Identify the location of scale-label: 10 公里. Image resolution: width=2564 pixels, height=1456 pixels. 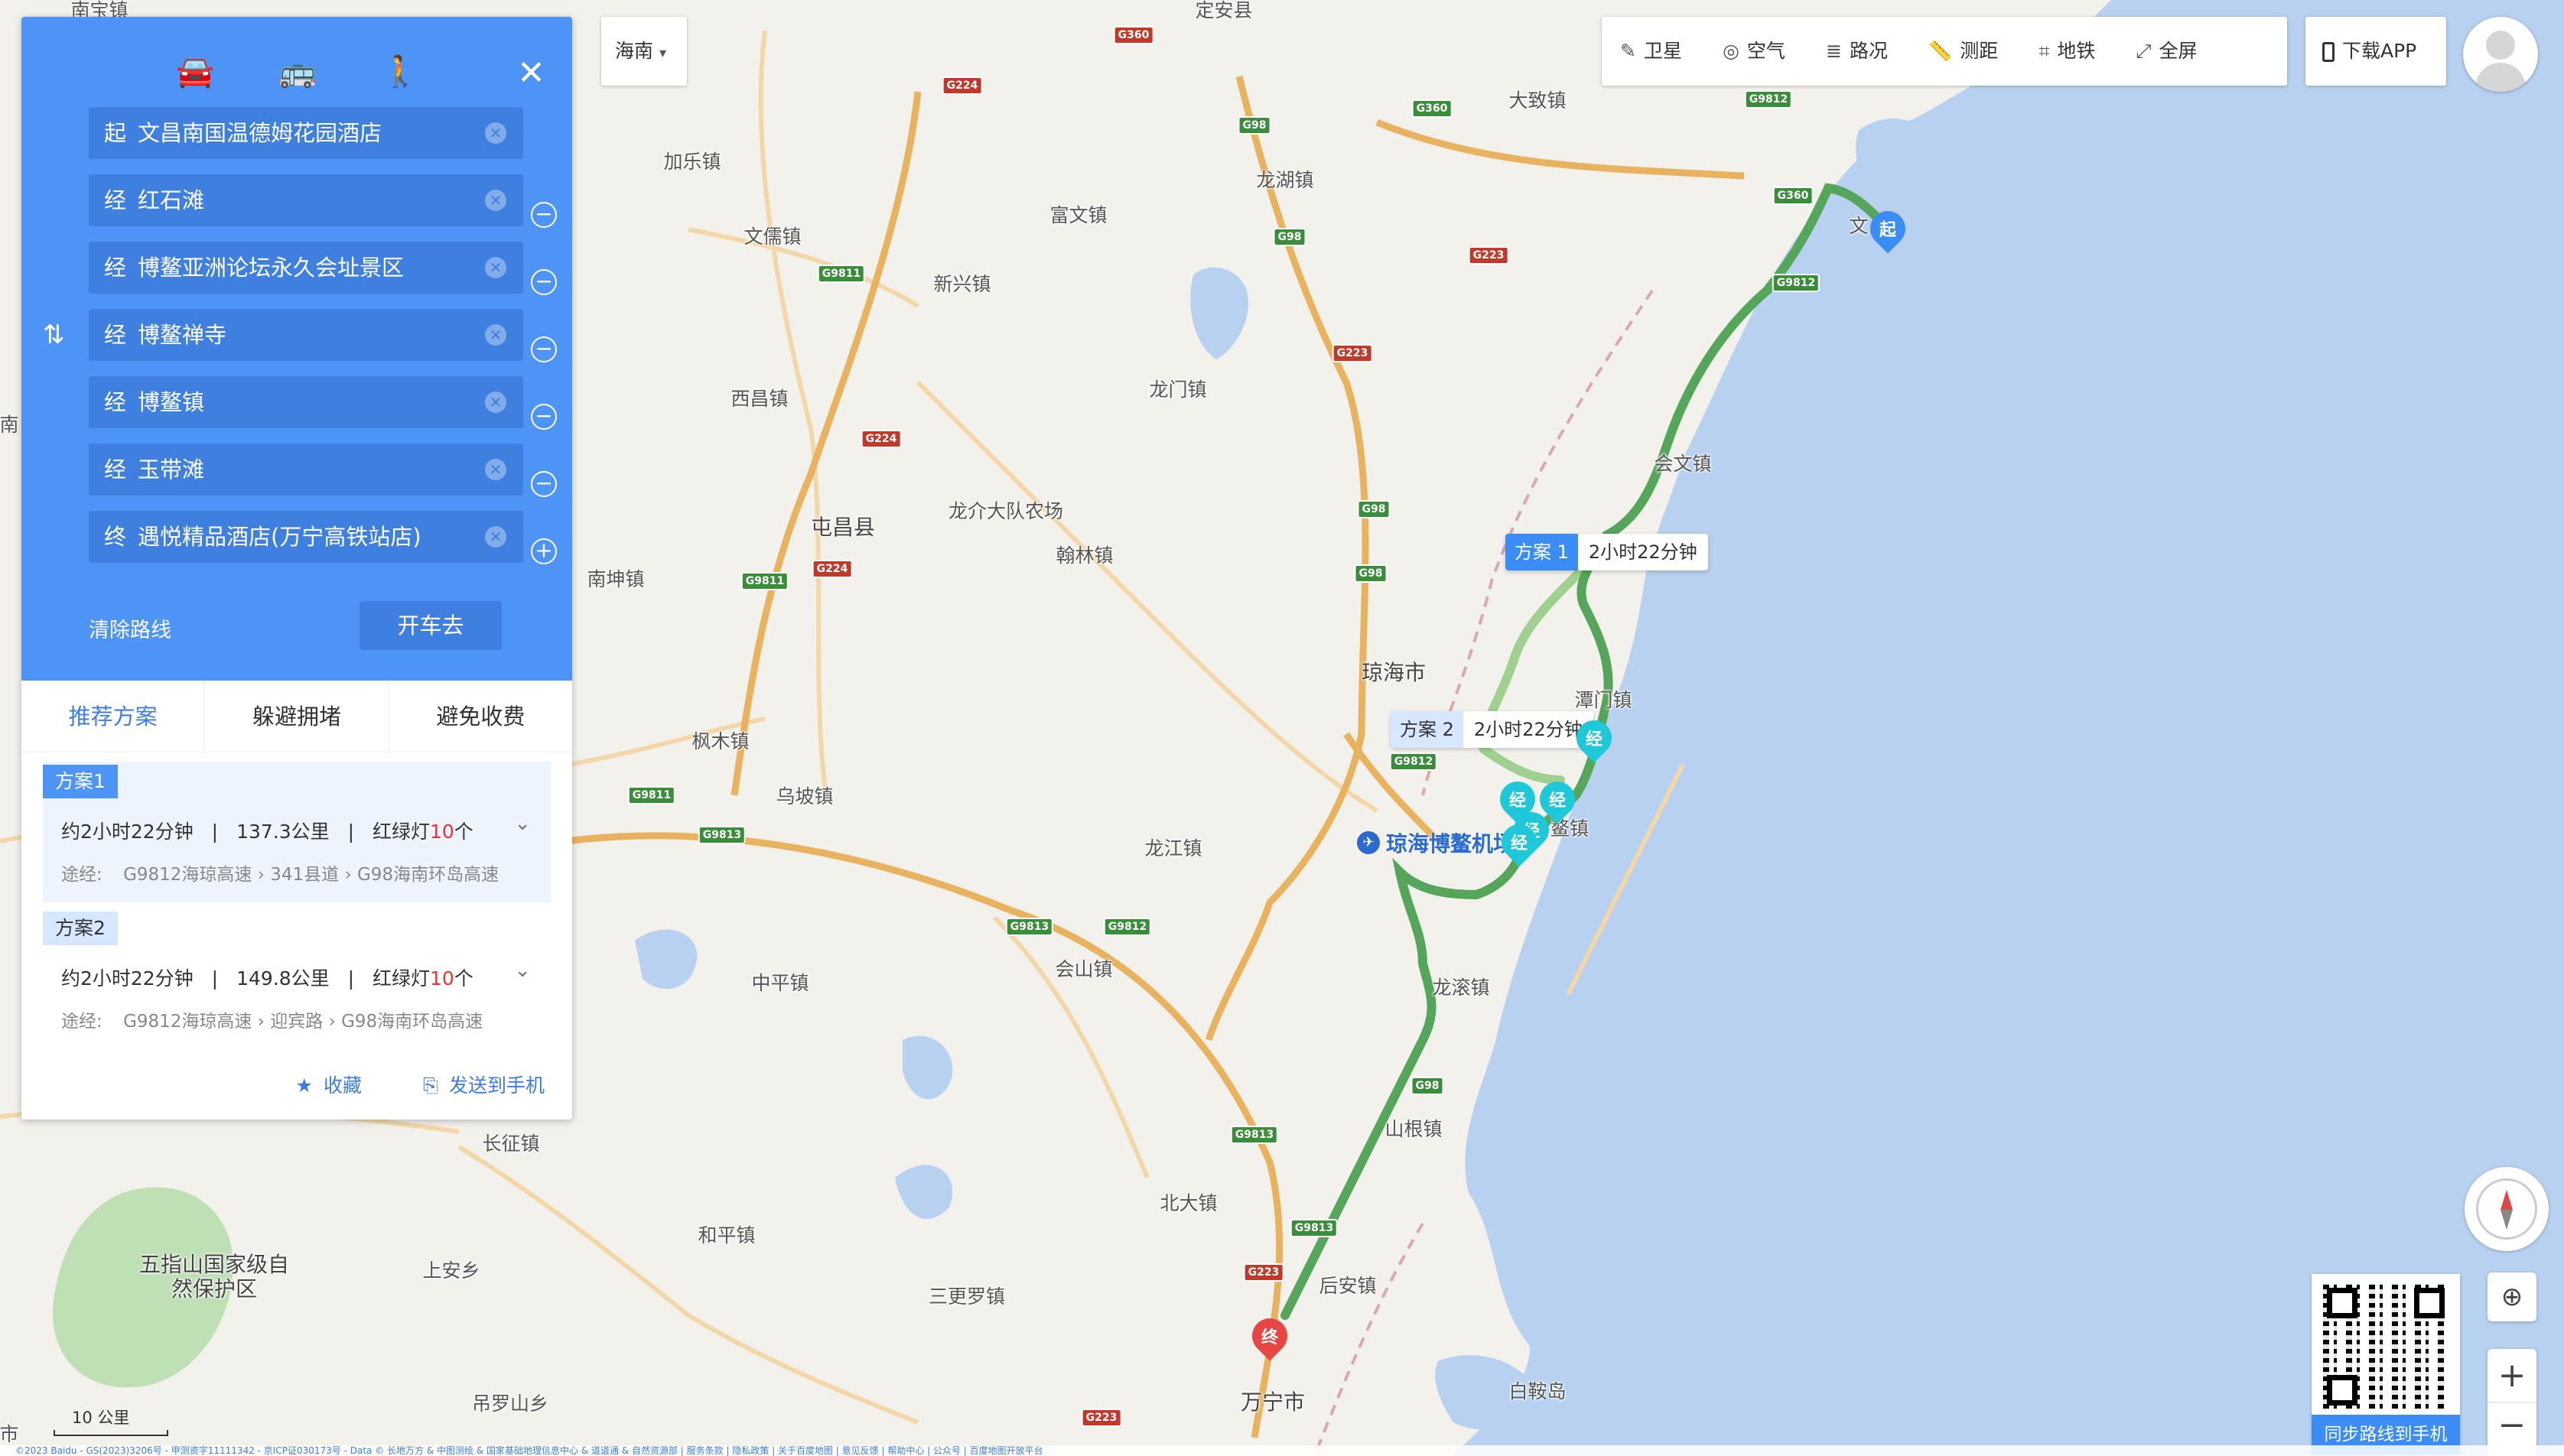
(101, 1418).